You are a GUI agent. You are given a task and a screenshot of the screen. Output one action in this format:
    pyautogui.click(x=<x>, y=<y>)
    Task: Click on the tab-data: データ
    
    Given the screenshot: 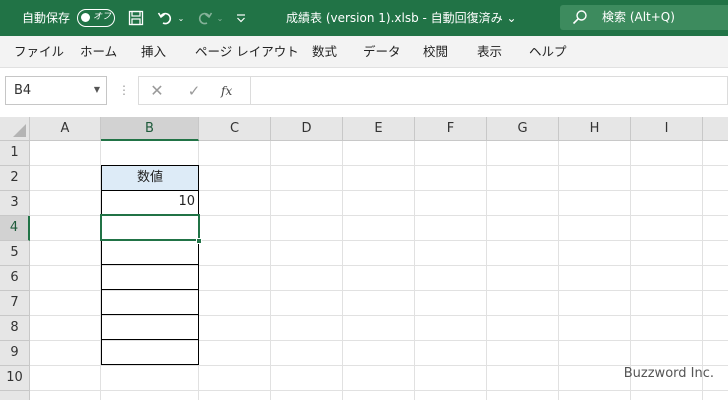 What is the action you would take?
    pyautogui.click(x=382, y=52)
    